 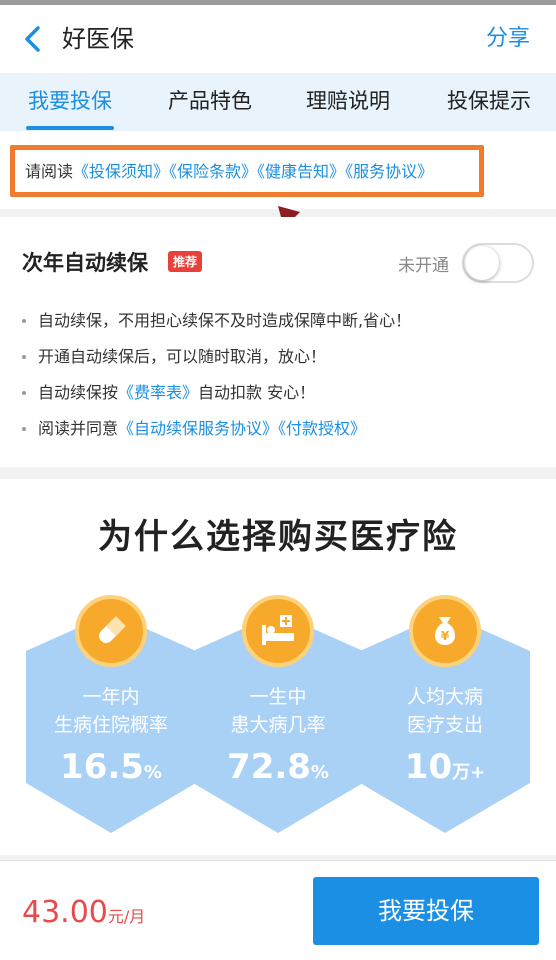 I want to click on stat-label: 一生中, so click(x=278, y=697).